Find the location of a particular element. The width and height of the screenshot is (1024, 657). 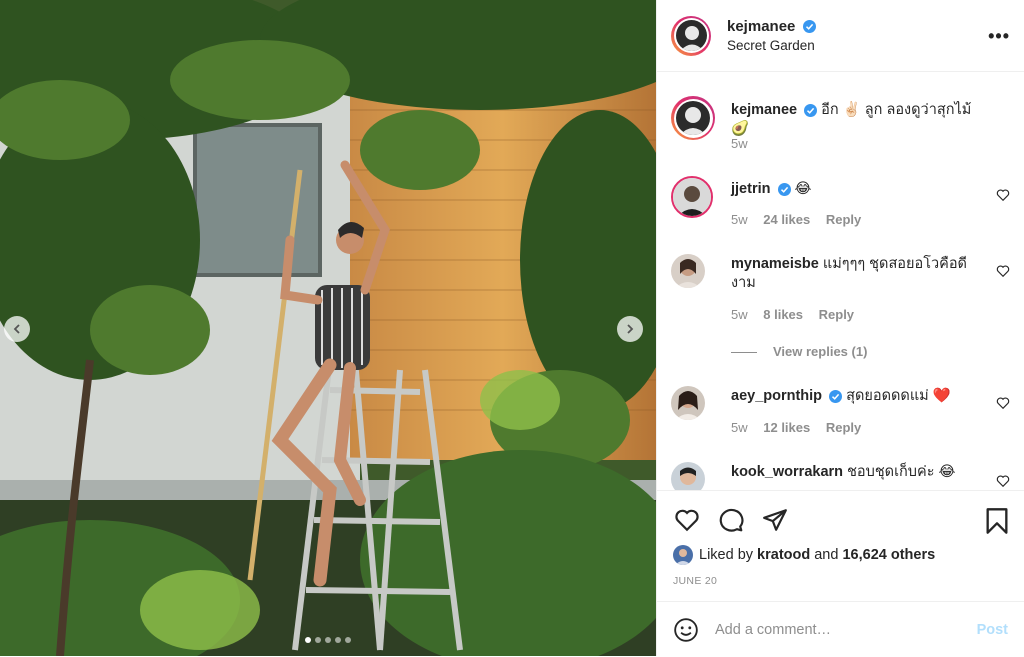

post-location: Secret Garden is located at coordinates (771, 46).